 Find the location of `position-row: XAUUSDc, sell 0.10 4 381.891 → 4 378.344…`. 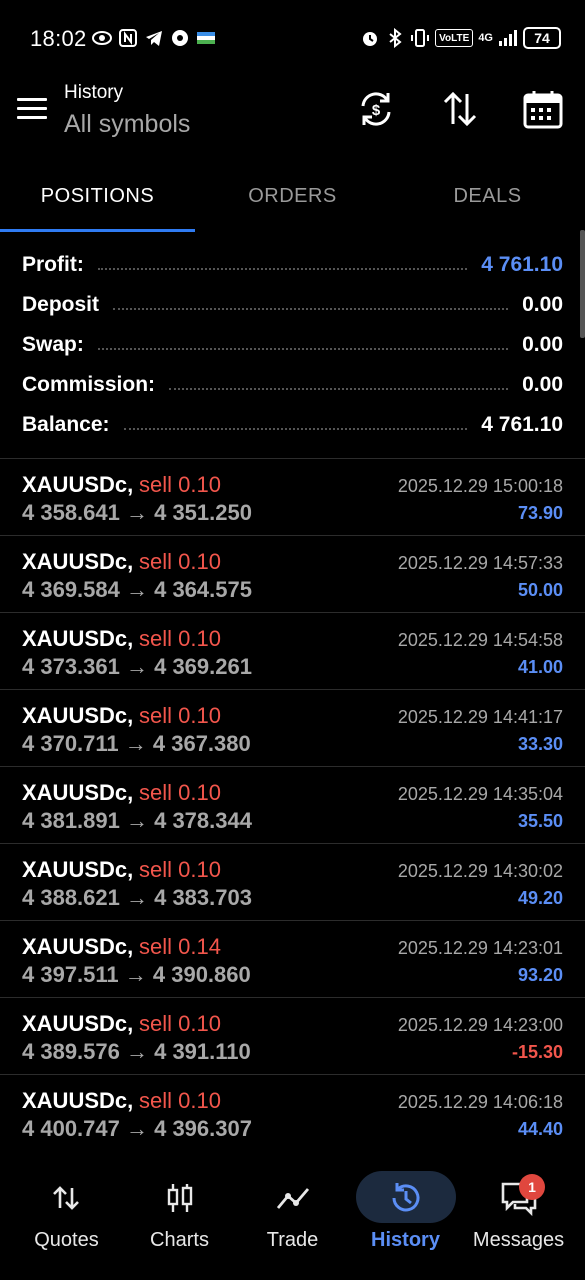

position-row: XAUUSDc, sell 0.10 4 381.891 → 4 378.344… is located at coordinates (292, 804).